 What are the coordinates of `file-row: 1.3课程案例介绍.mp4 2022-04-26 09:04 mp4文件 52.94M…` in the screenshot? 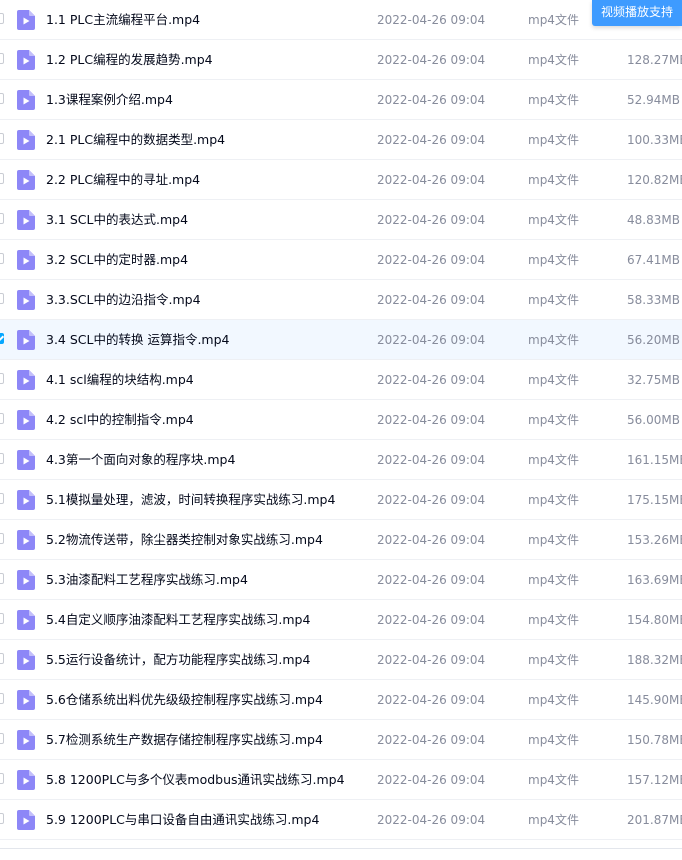 It's located at (341, 100).